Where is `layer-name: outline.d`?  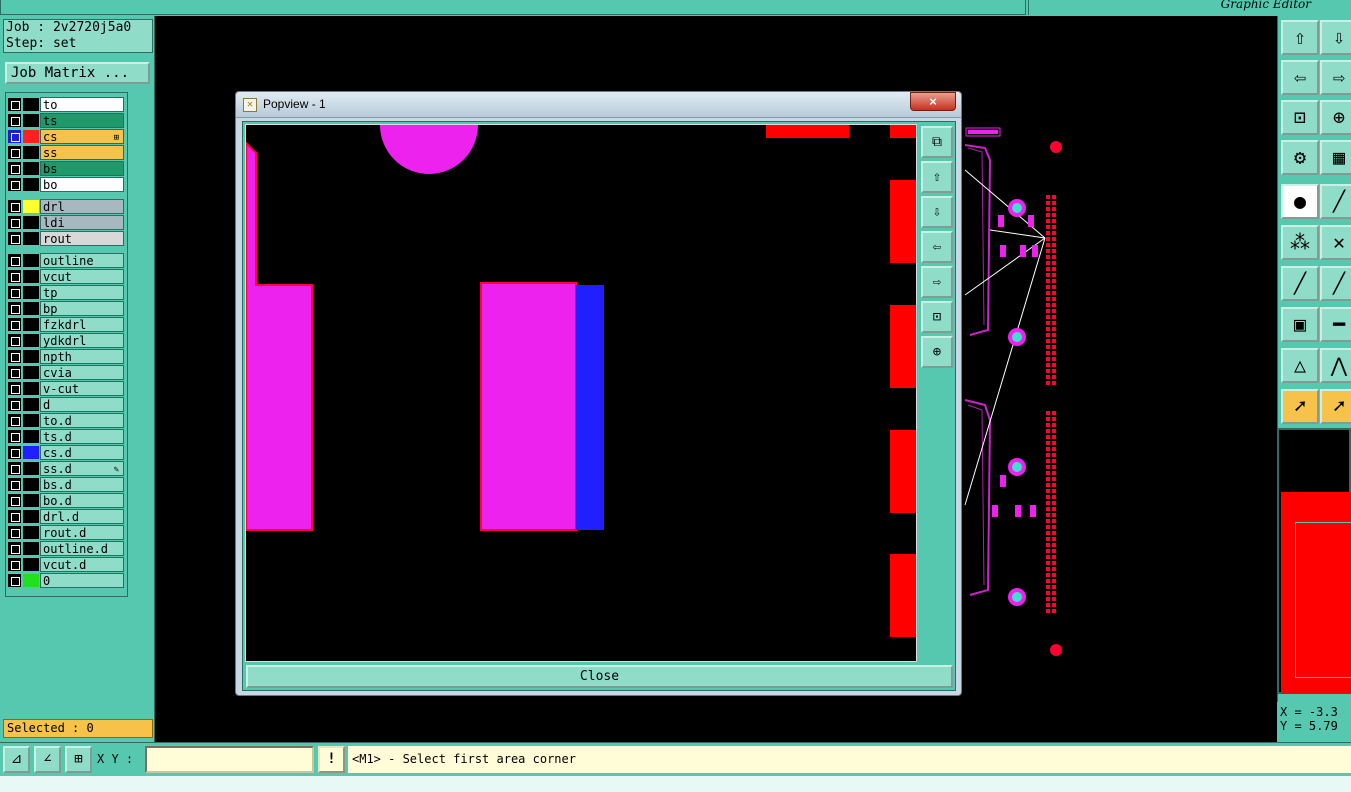 layer-name: outline.d is located at coordinates (82, 548).